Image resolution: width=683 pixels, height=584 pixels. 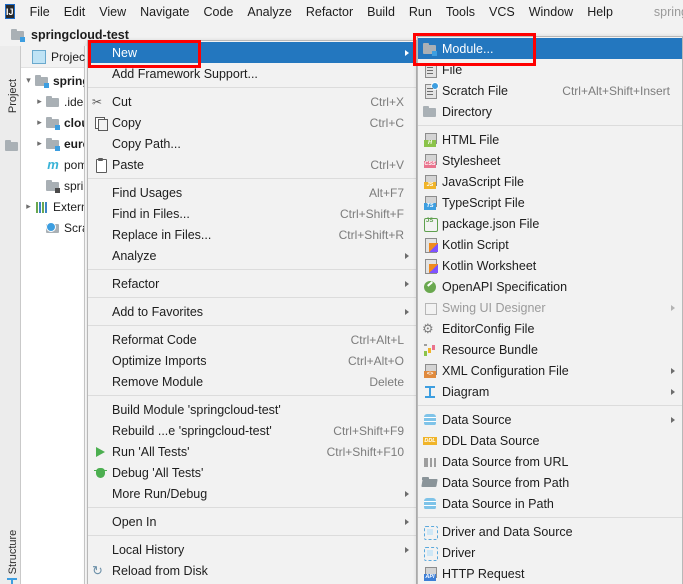 What do you see at coordinates (52, 122) in the screenshot?
I see `tree-node-cloud: ▸ cloud` at bounding box center [52, 122].